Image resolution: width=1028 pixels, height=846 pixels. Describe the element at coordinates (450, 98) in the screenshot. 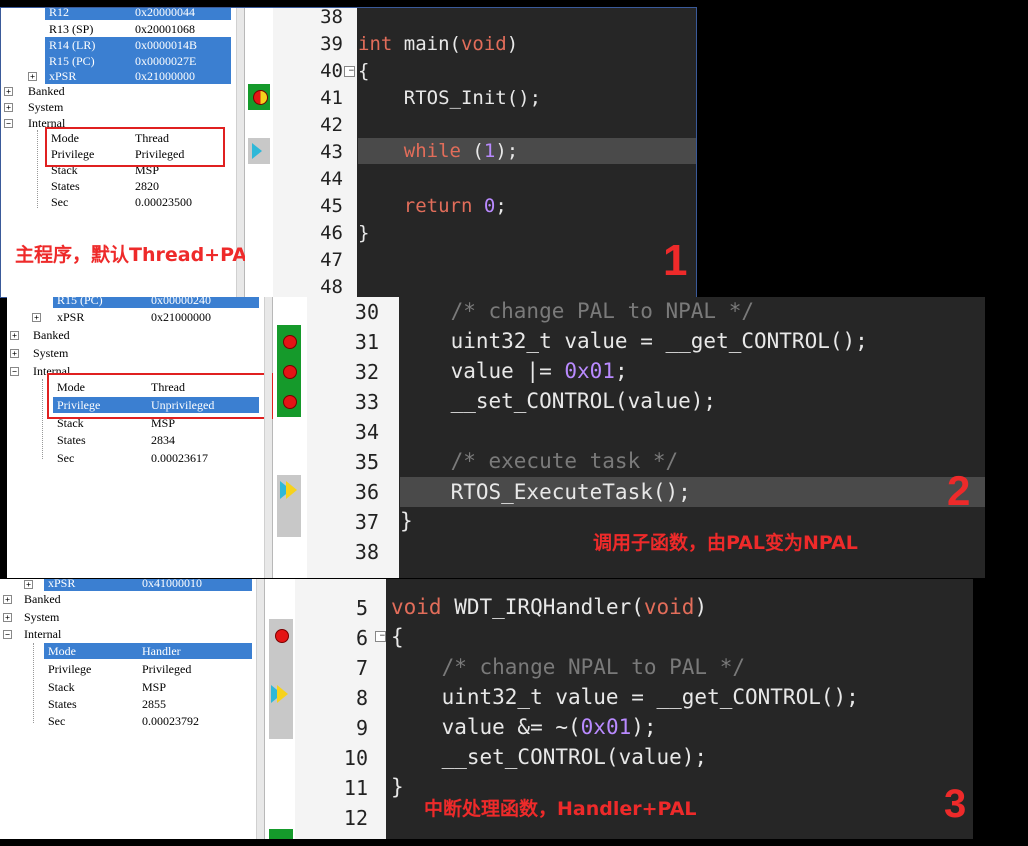

I see `code-line: RTOS_Init();` at that location.